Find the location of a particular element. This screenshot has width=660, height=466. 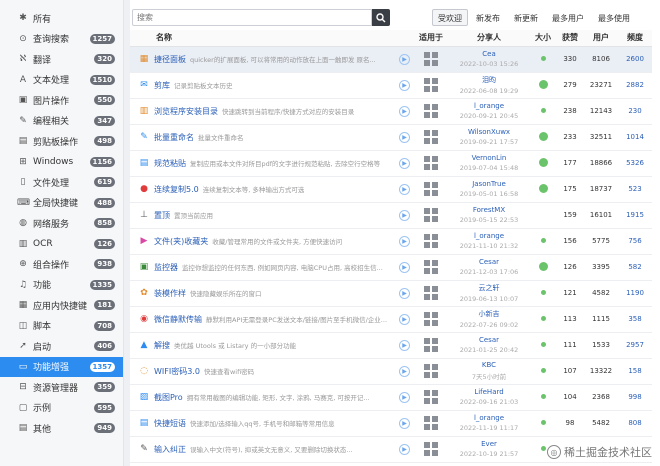

col-users: 用户 is located at coordinates (601, 38).